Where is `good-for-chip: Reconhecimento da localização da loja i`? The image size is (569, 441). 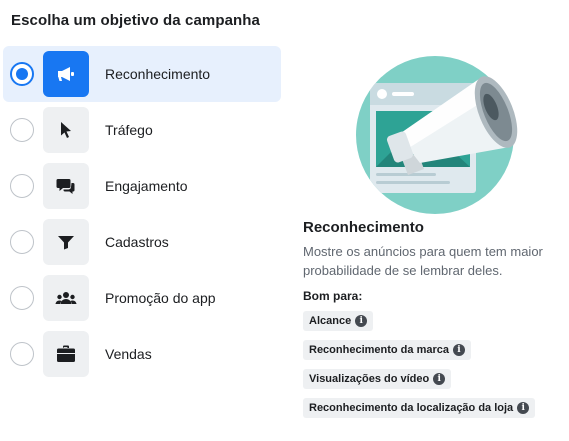
good-for-chip: Reconhecimento da localização da loja i is located at coordinates (419, 408).